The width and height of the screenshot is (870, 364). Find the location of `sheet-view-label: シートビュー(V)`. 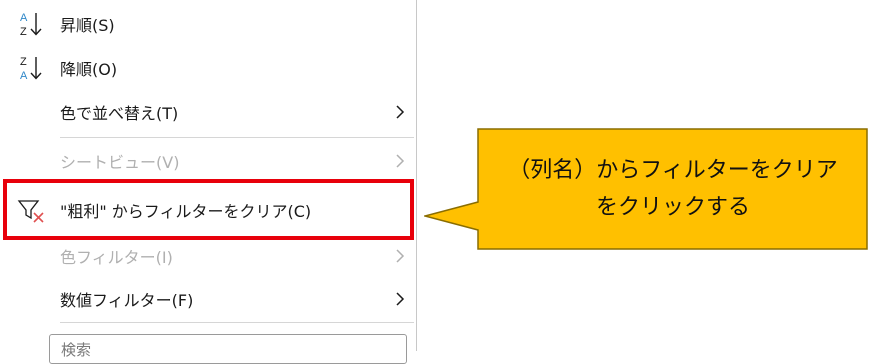

sheet-view-label: シートビュー(V) is located at coordinates (120, 162).